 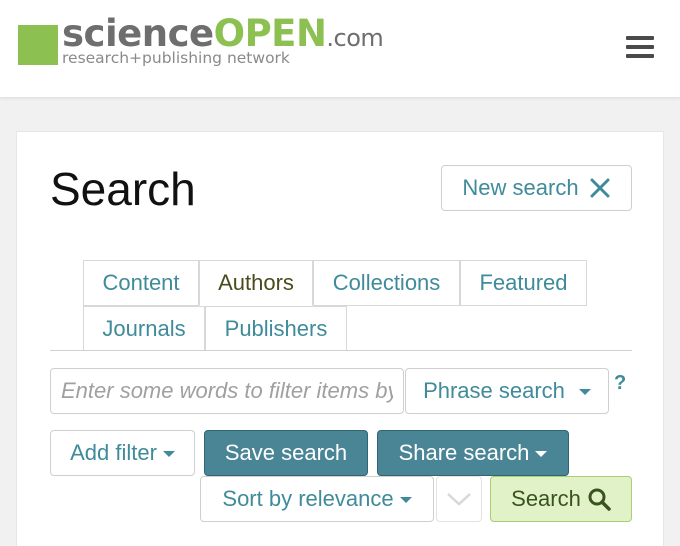 What do you see at coordinates (546, 498) in the screenshot?
I see `search-button-label: Search` at bounding box center [546, 498].